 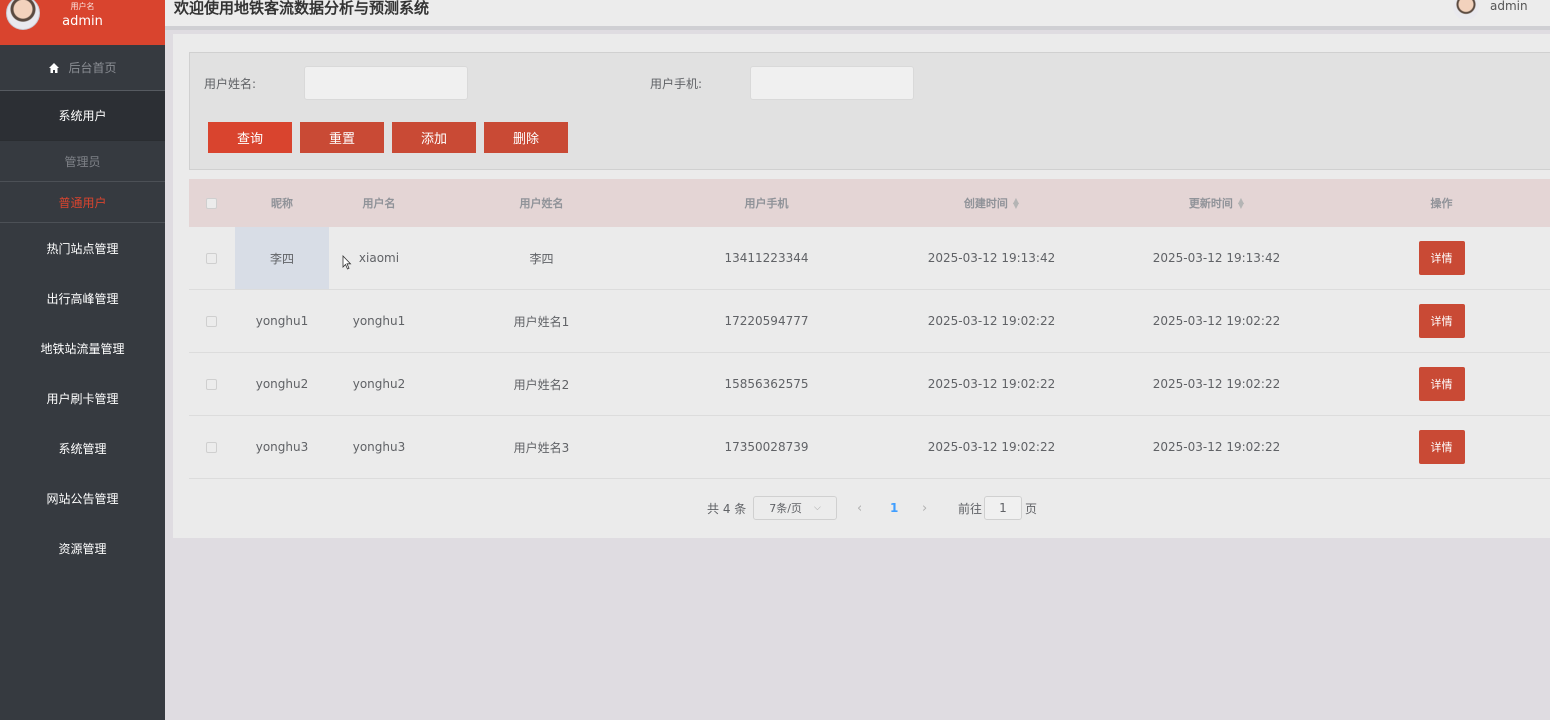 What do you see at coordinates (766, 258) in the screenshot?
I see `cell-phone: 13411223344` at bounding box center [766, 258].